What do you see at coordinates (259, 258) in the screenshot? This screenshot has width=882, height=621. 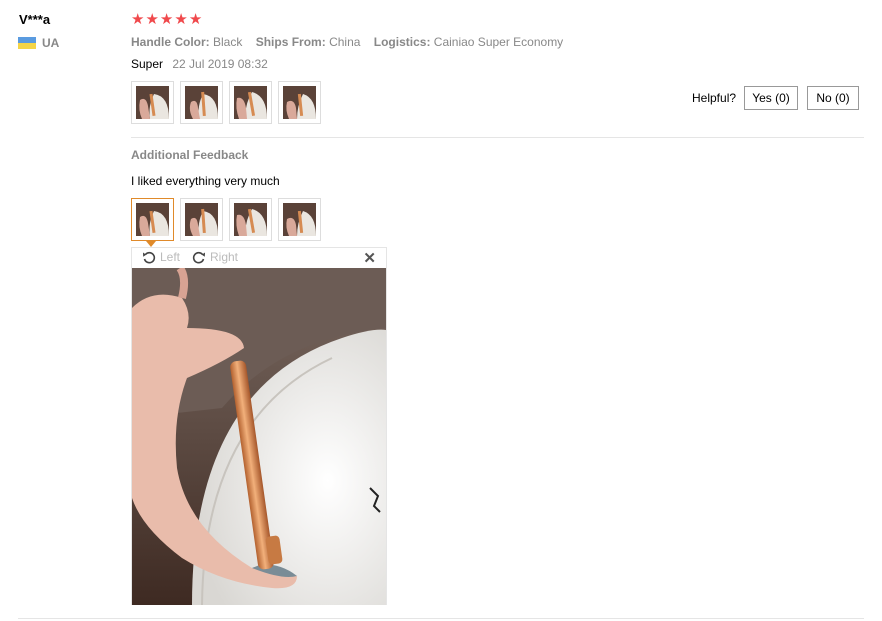 I see `photo-viewer-toolbar: Left Right ✕` at bounding box center [259, 258].